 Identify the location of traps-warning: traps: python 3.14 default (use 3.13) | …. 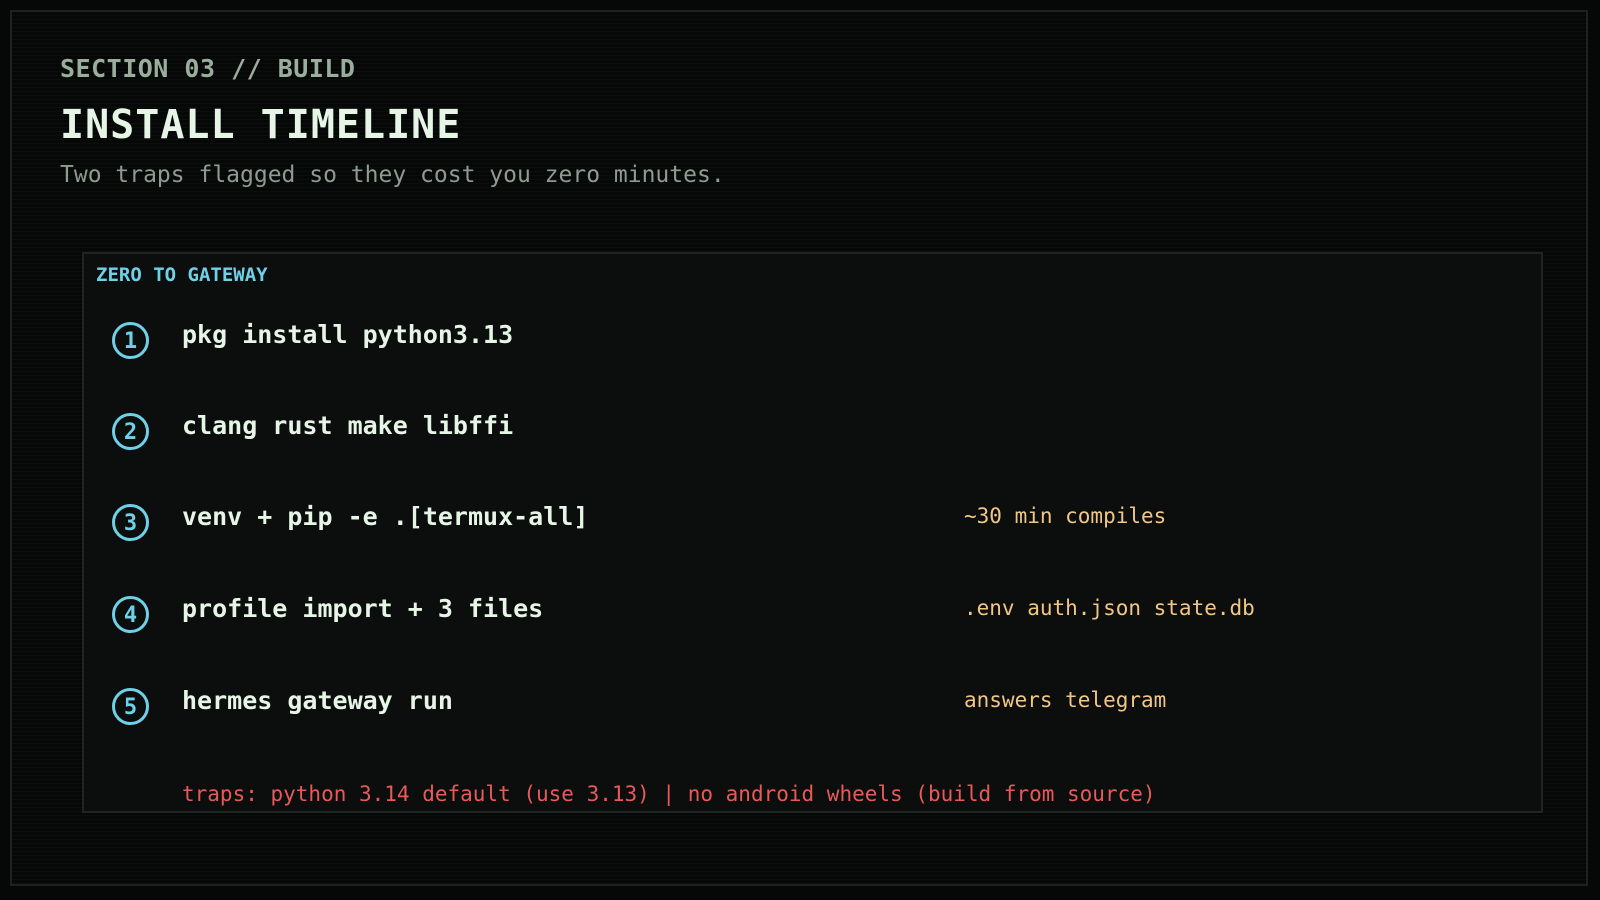
(669, 794).